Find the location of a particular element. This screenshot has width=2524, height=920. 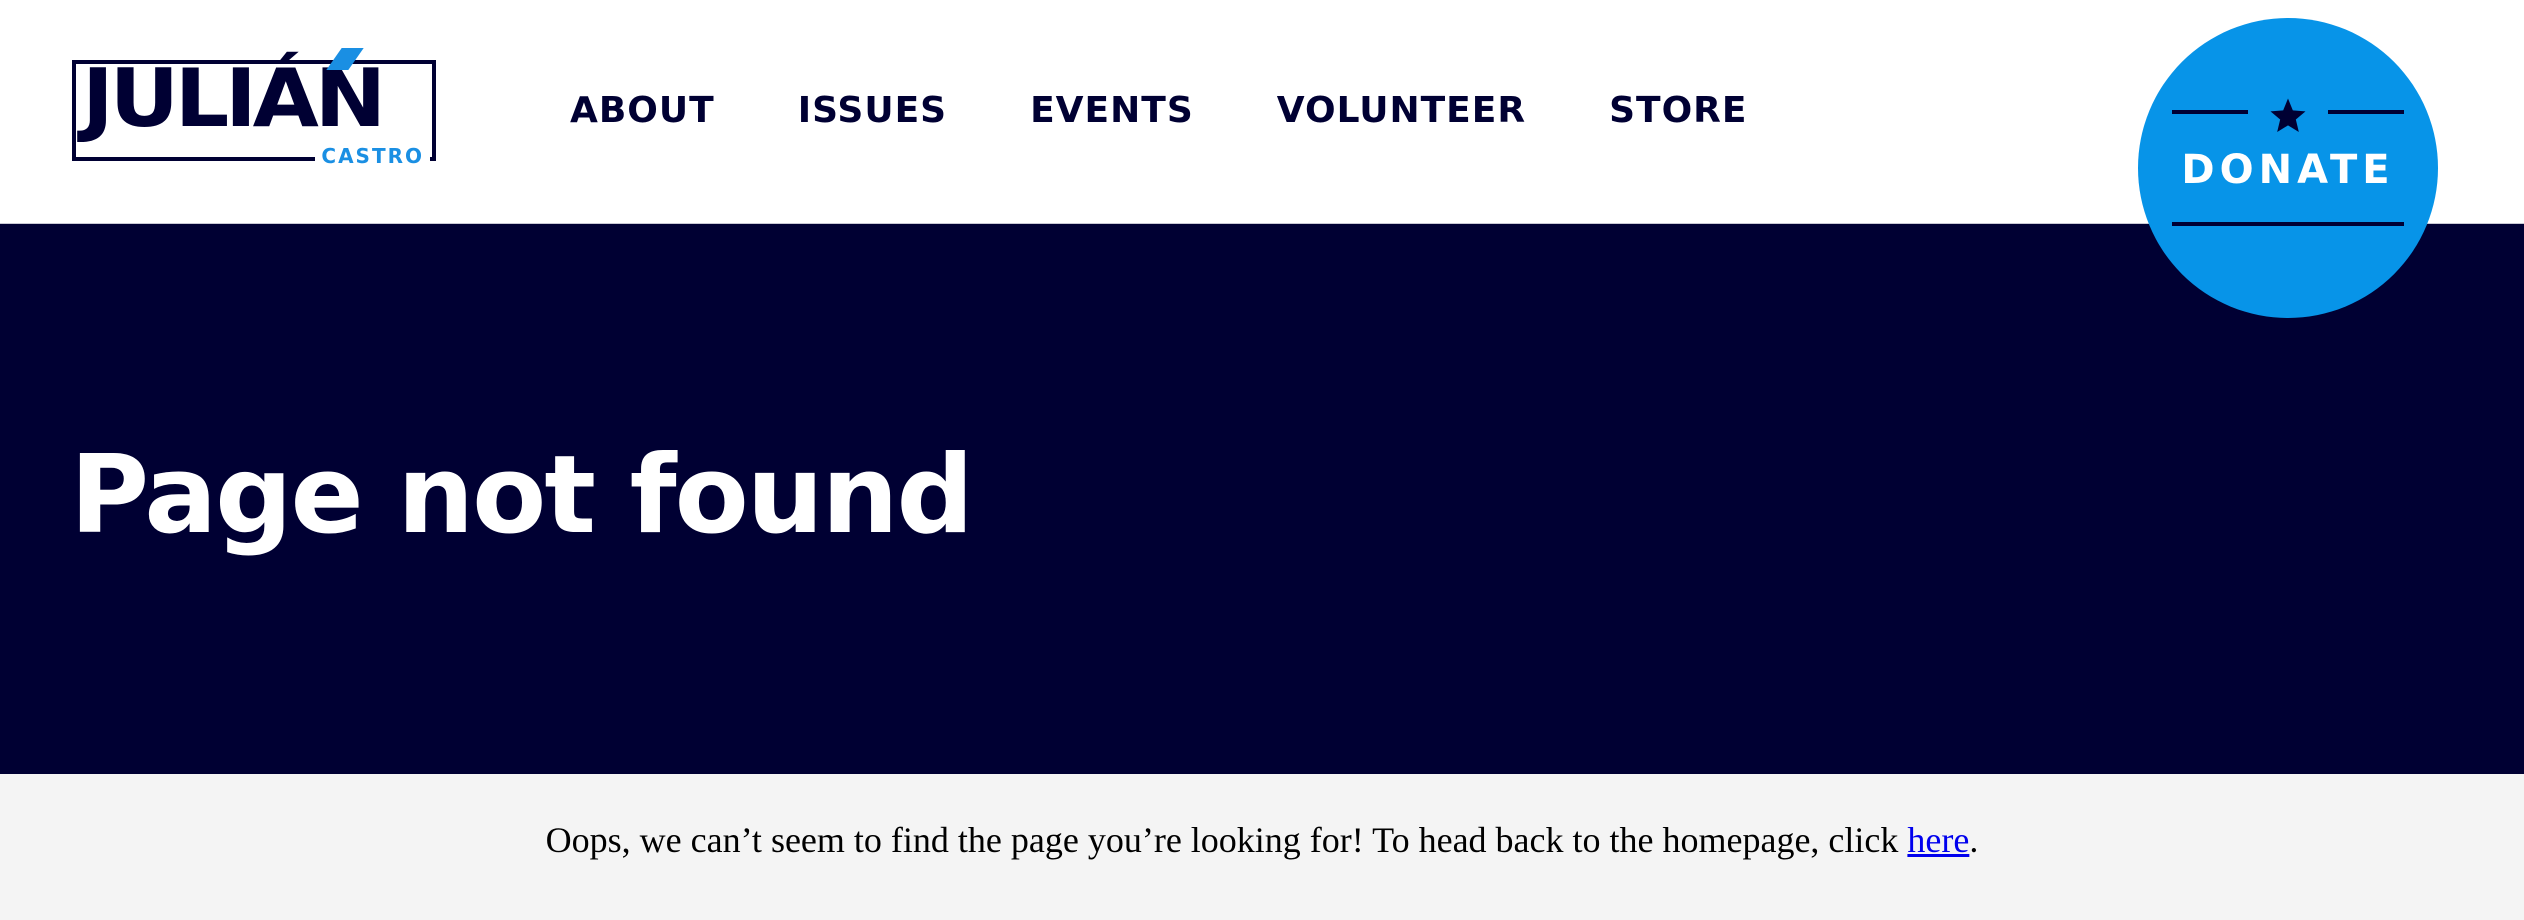

donate-top-left-rule is located at coordinates (2210, 112).